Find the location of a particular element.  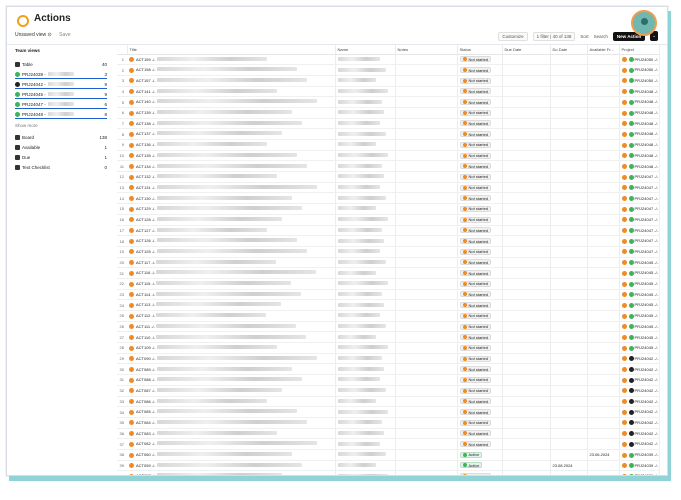

sort-button: Sort is located at coordinates (584, 36).